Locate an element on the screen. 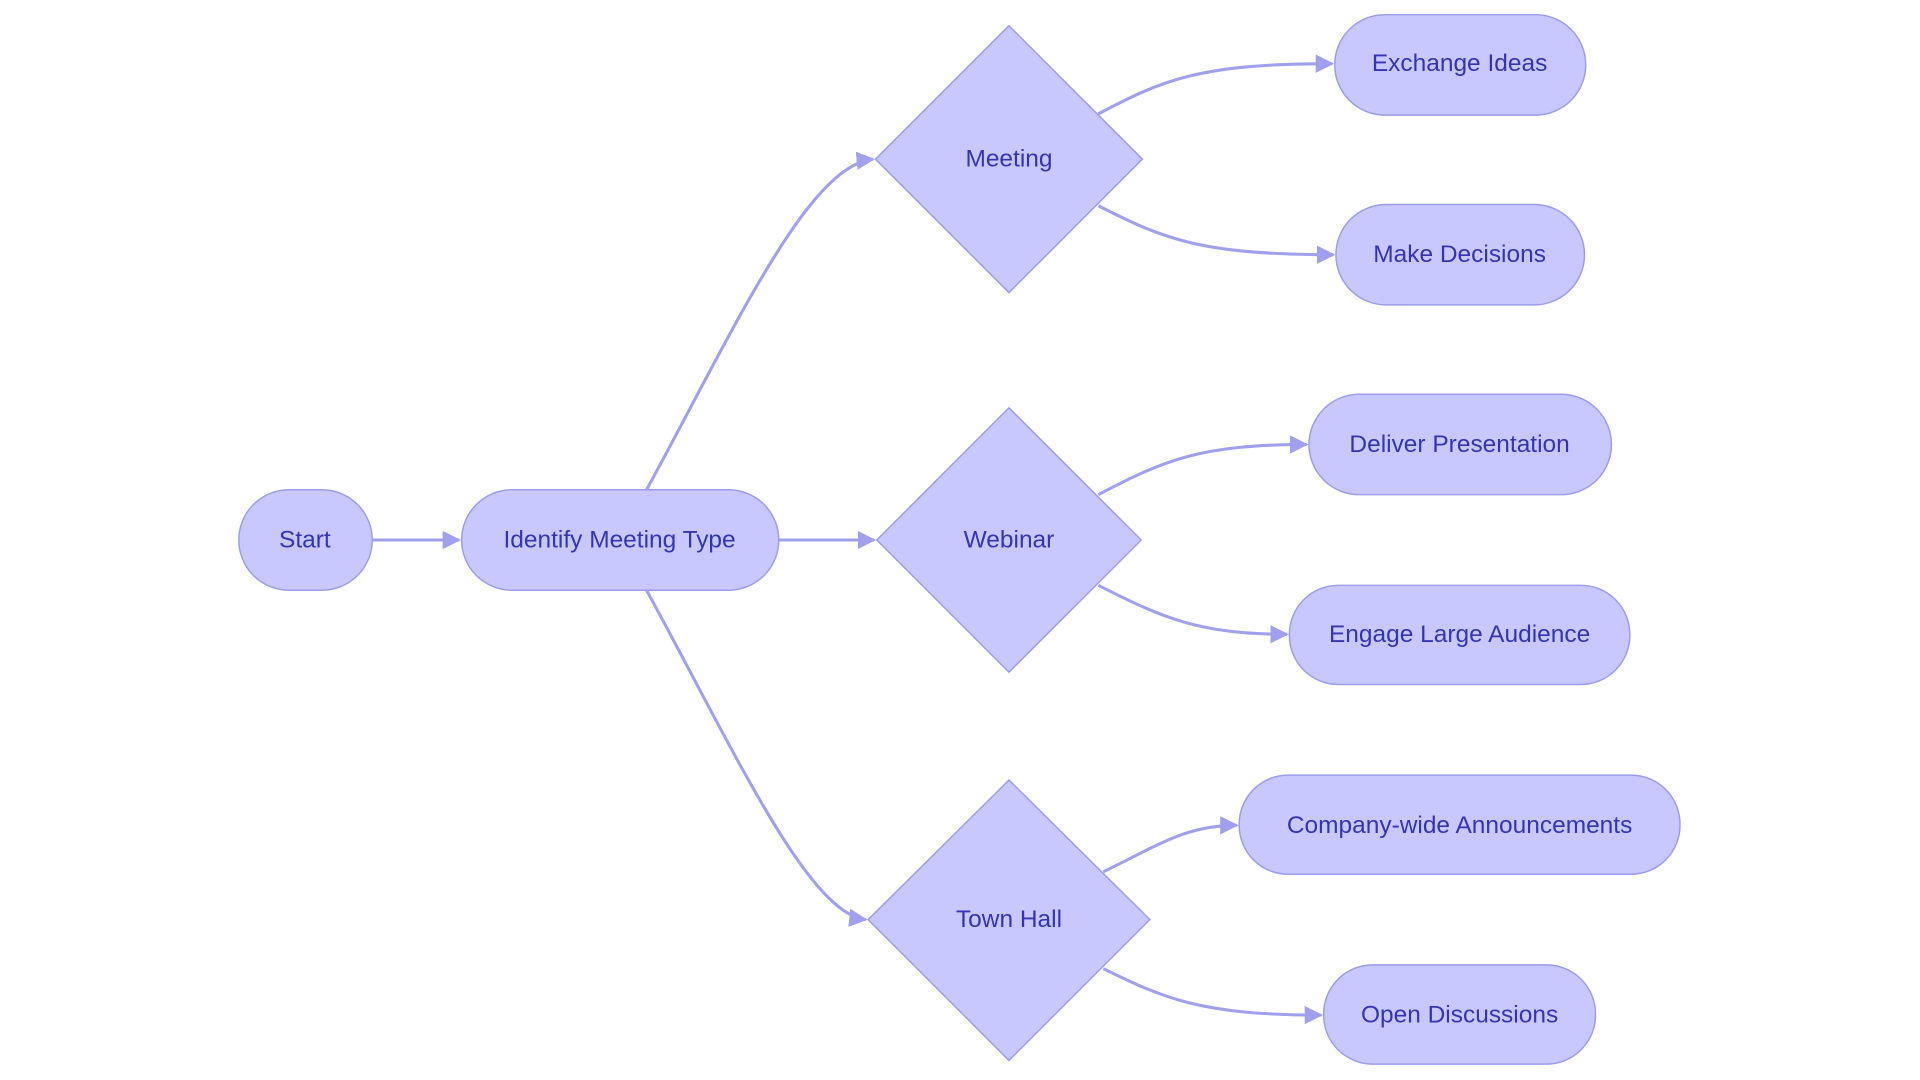 The height and width of the screenshot is (1080, 1920). node-decisions: Make Decisions is located at coordinates (1460, 254).